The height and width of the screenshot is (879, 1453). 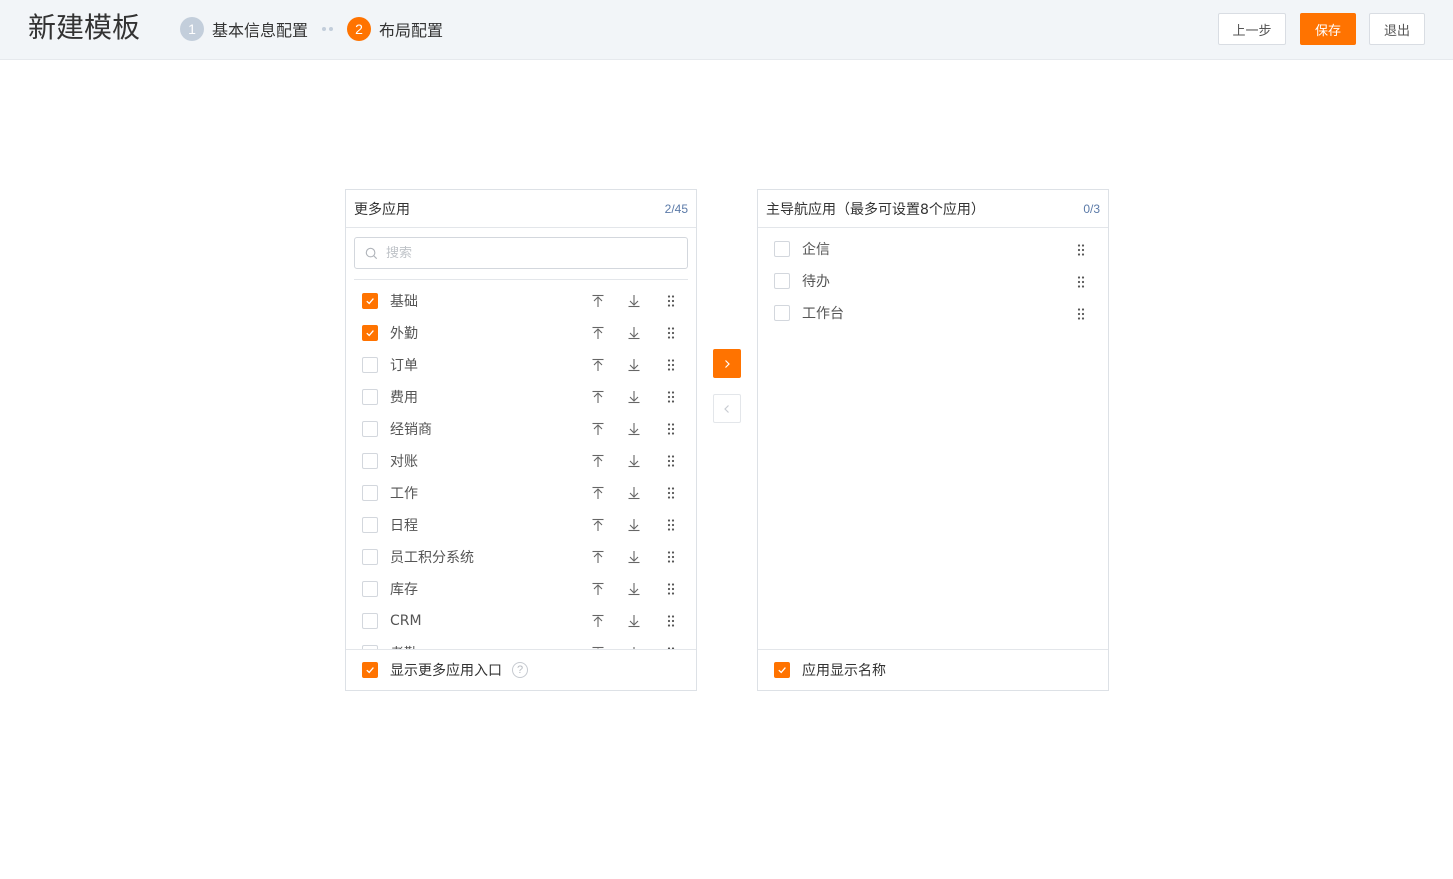 I want to click on app-list-item: 对账, so click(x=521, y=461).